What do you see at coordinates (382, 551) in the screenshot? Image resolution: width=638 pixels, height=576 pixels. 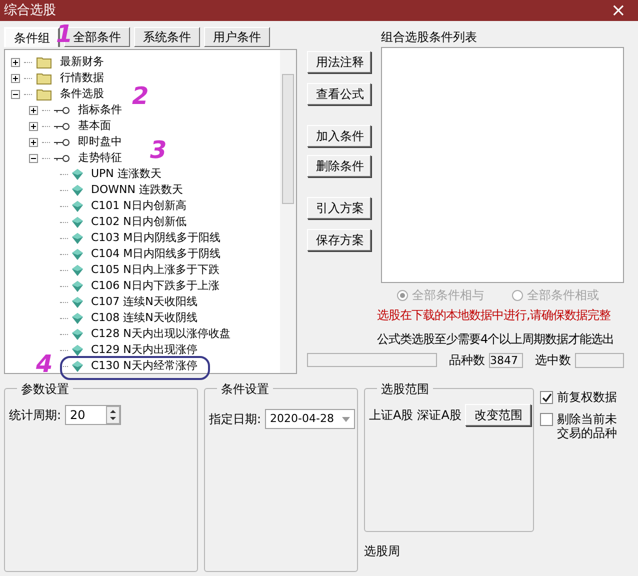 I see `period-label: 选股周` at bounding box center [382, 551].